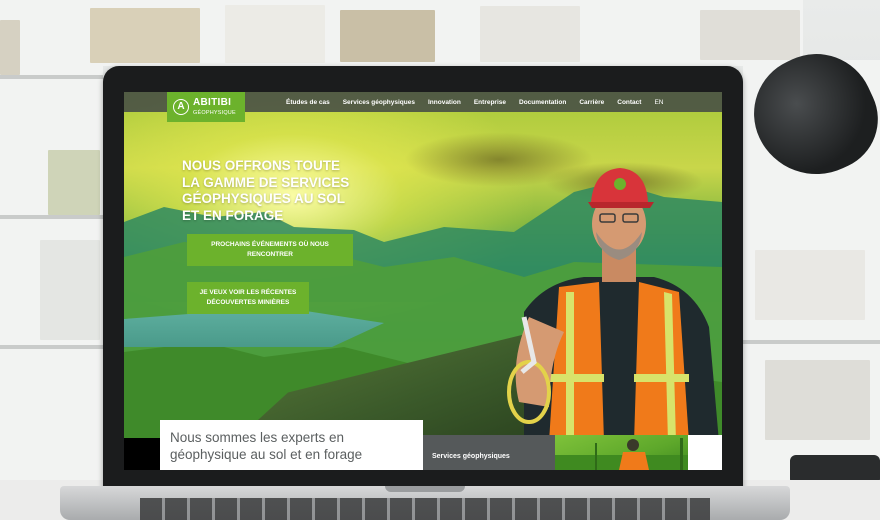 The height and width of the screenshot is (520, 880). What do you see at coordinates (471, 456) in the screenshot?
I see `services-card-label: Services géophysiques` at bounding box center [471, 456].